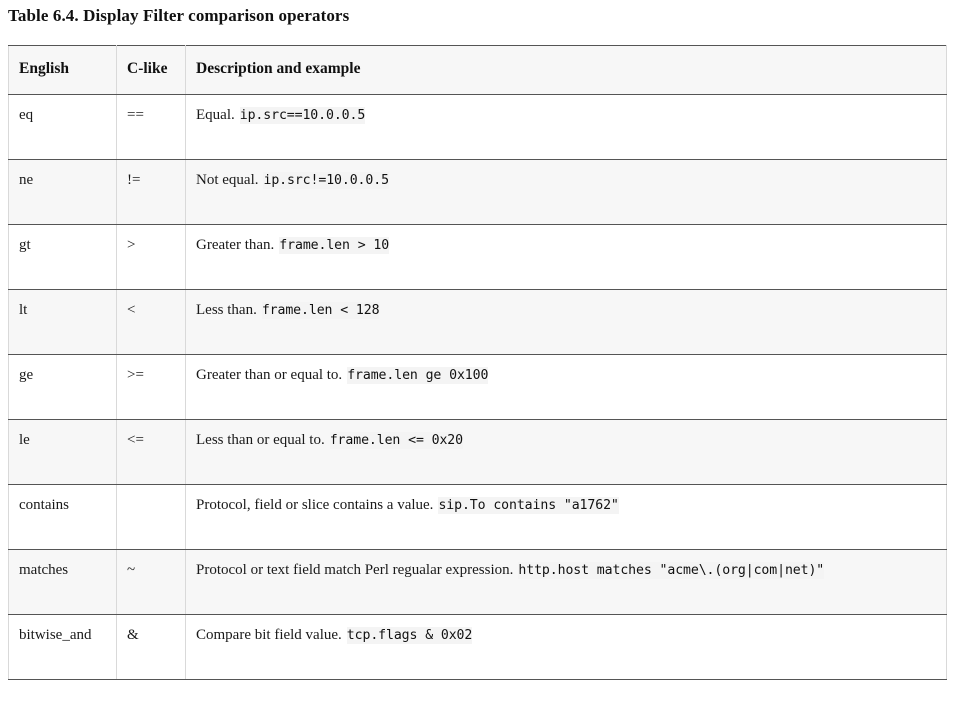 The height and width of the screenshot is (716, 953). Describe the element at coordinates (302, 115) in the screenshot. I see `example-code: ip.src==10.0.0.5` at that location.